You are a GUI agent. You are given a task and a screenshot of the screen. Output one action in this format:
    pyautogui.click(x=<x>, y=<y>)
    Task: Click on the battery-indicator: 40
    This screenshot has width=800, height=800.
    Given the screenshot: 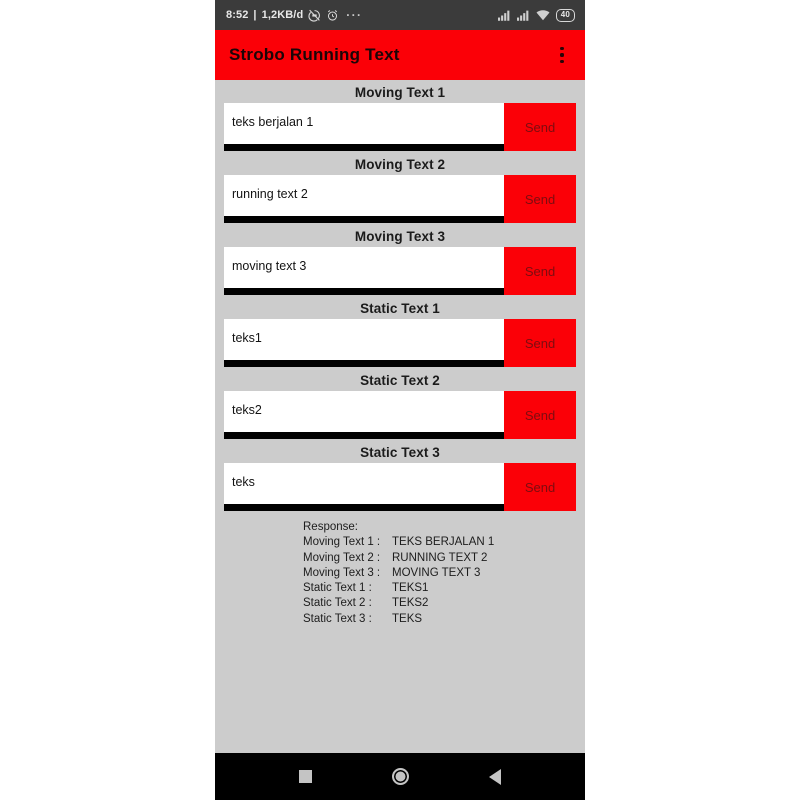 What is the action you would take?
    pyautogui.click(x=565, y=15)
    